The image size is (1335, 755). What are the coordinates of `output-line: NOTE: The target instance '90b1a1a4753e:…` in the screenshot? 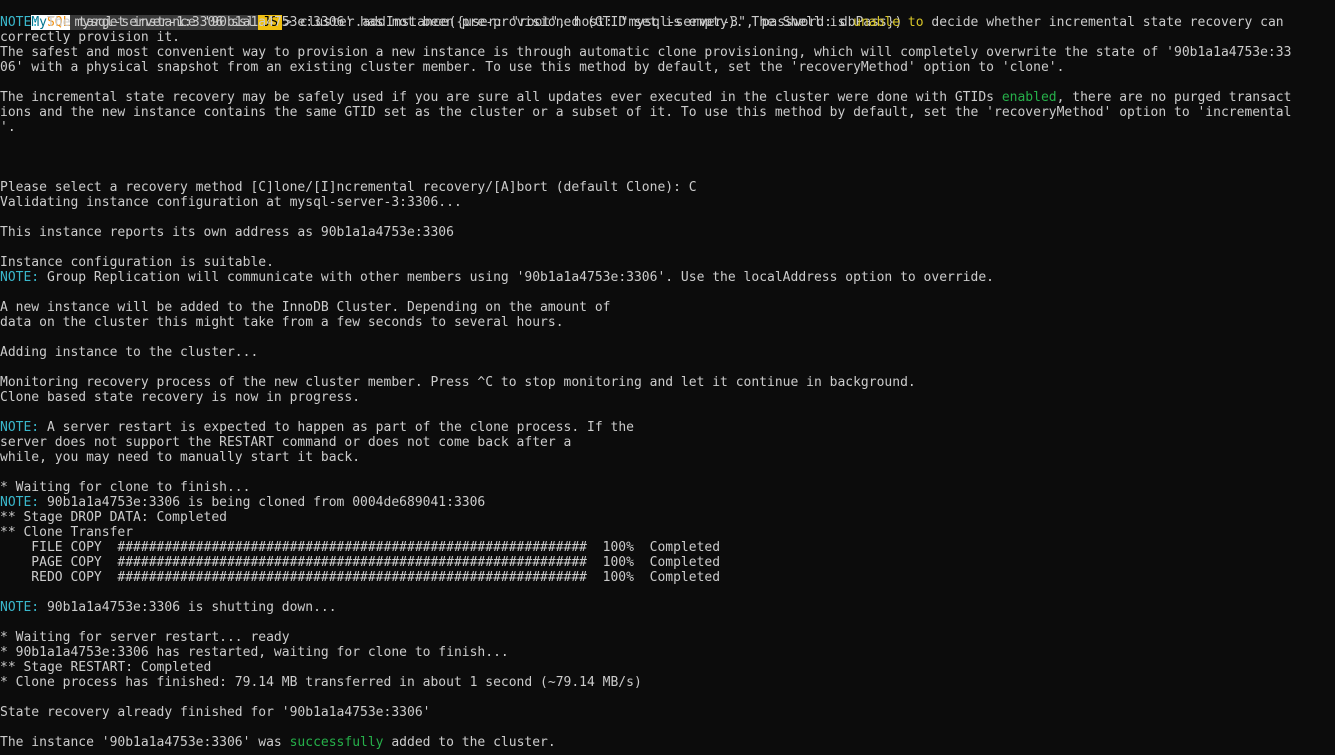 It's located at (642, 22).